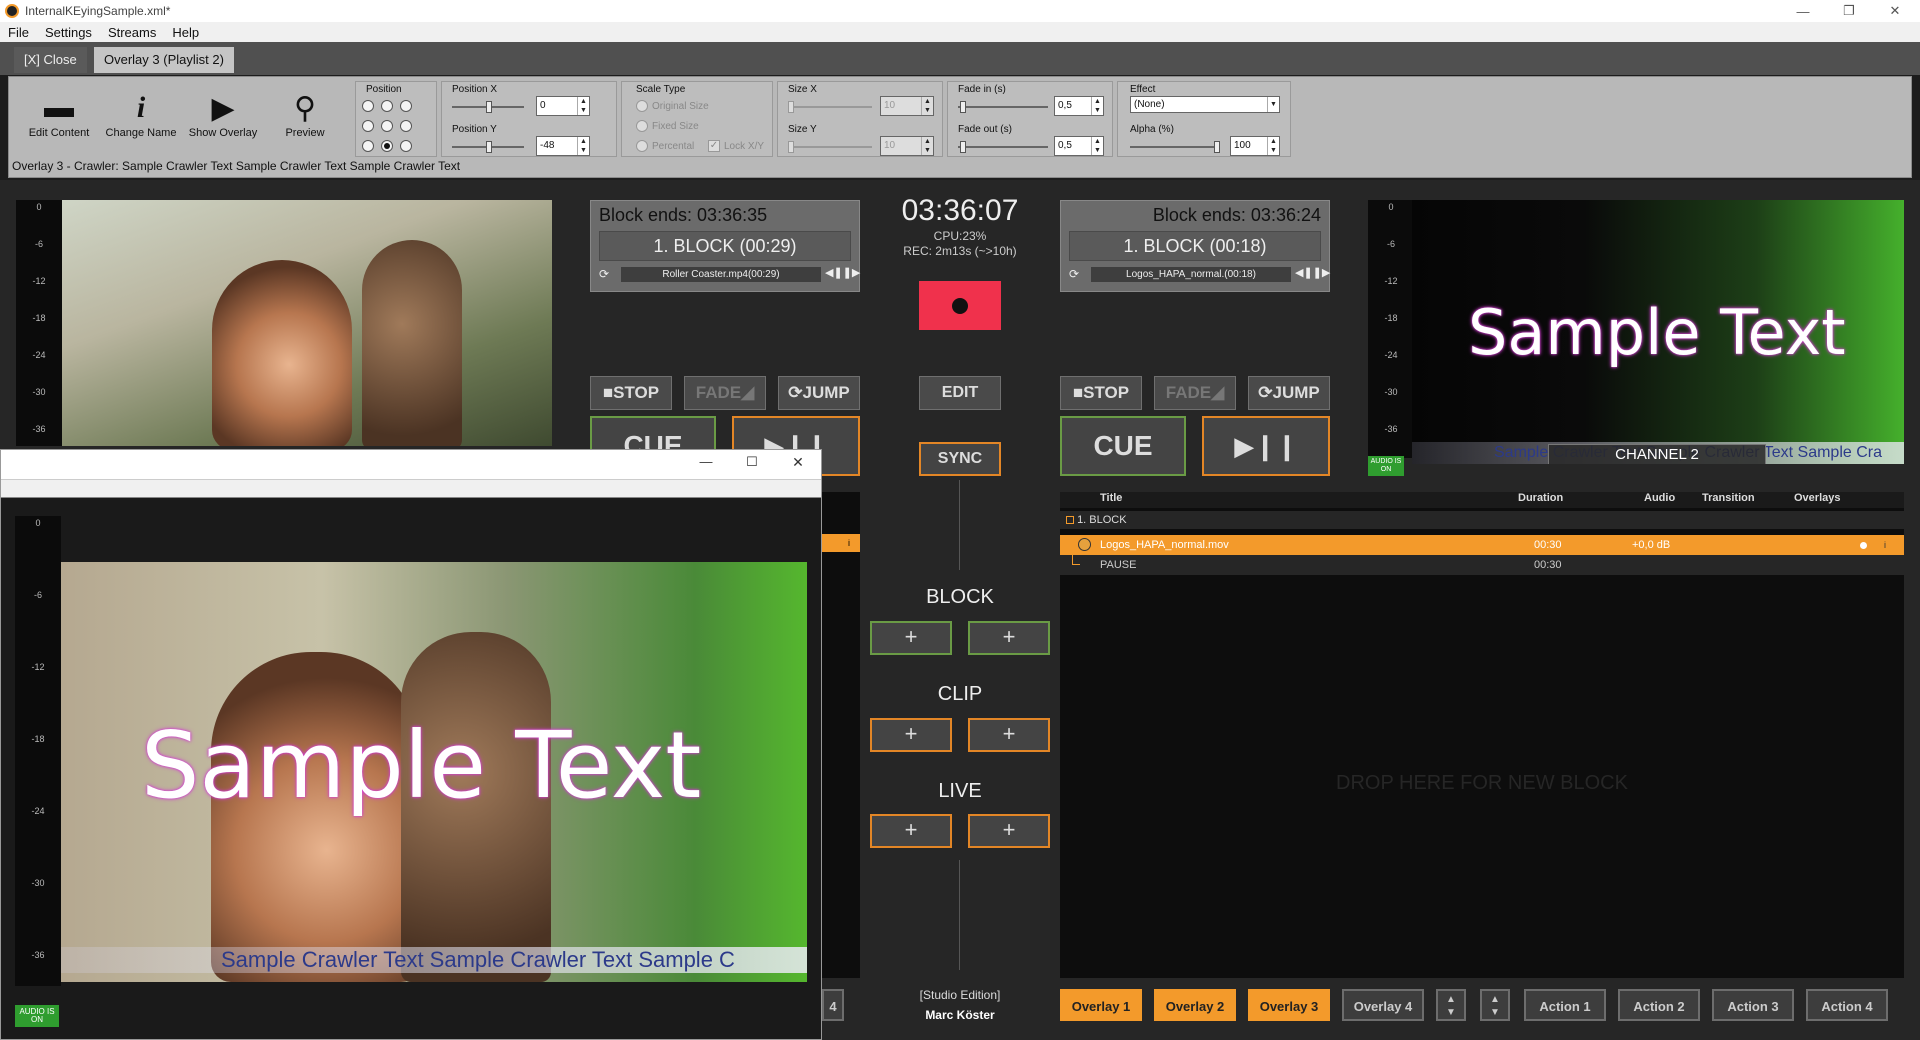  I want to click on show-overlay-button: ▶ Show Overlay, so click(223, 119).